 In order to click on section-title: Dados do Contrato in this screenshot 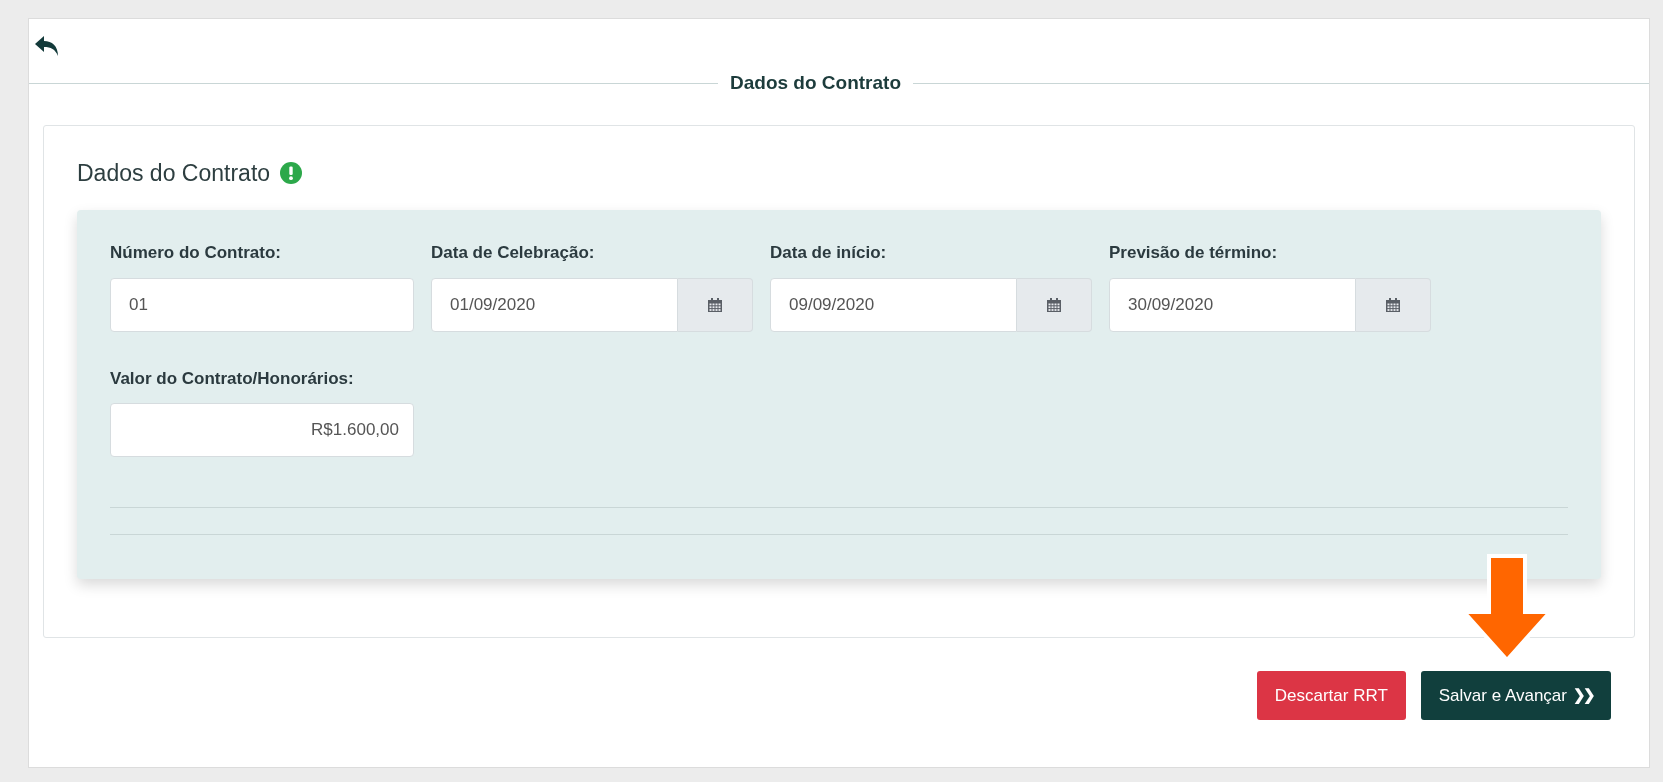, I will do `click(174, 173)`.